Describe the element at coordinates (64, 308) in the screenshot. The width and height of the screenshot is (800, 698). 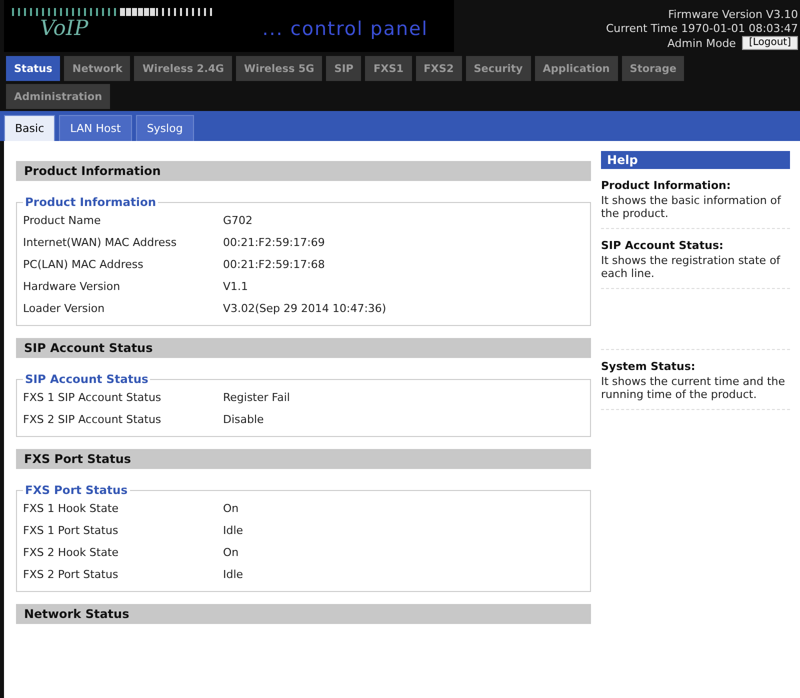
I see `field-label: Loader Version` at that location.